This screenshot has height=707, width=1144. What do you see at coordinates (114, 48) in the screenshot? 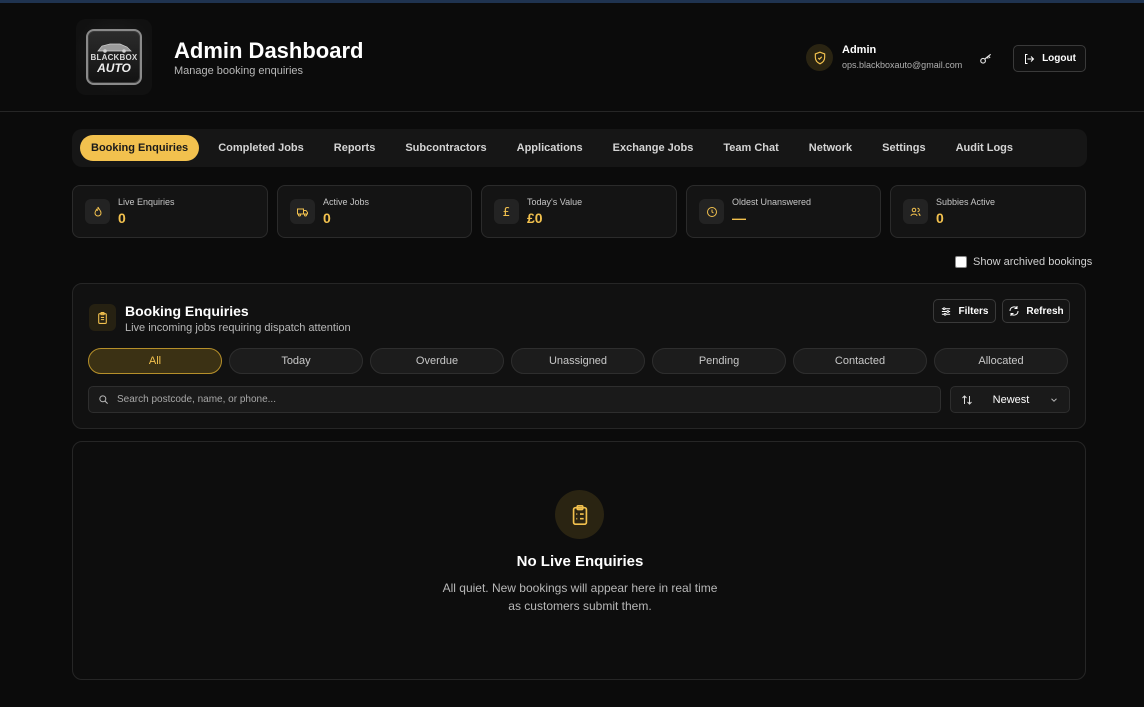
I see `car-logo-icon` at bounding box center [114, 48].